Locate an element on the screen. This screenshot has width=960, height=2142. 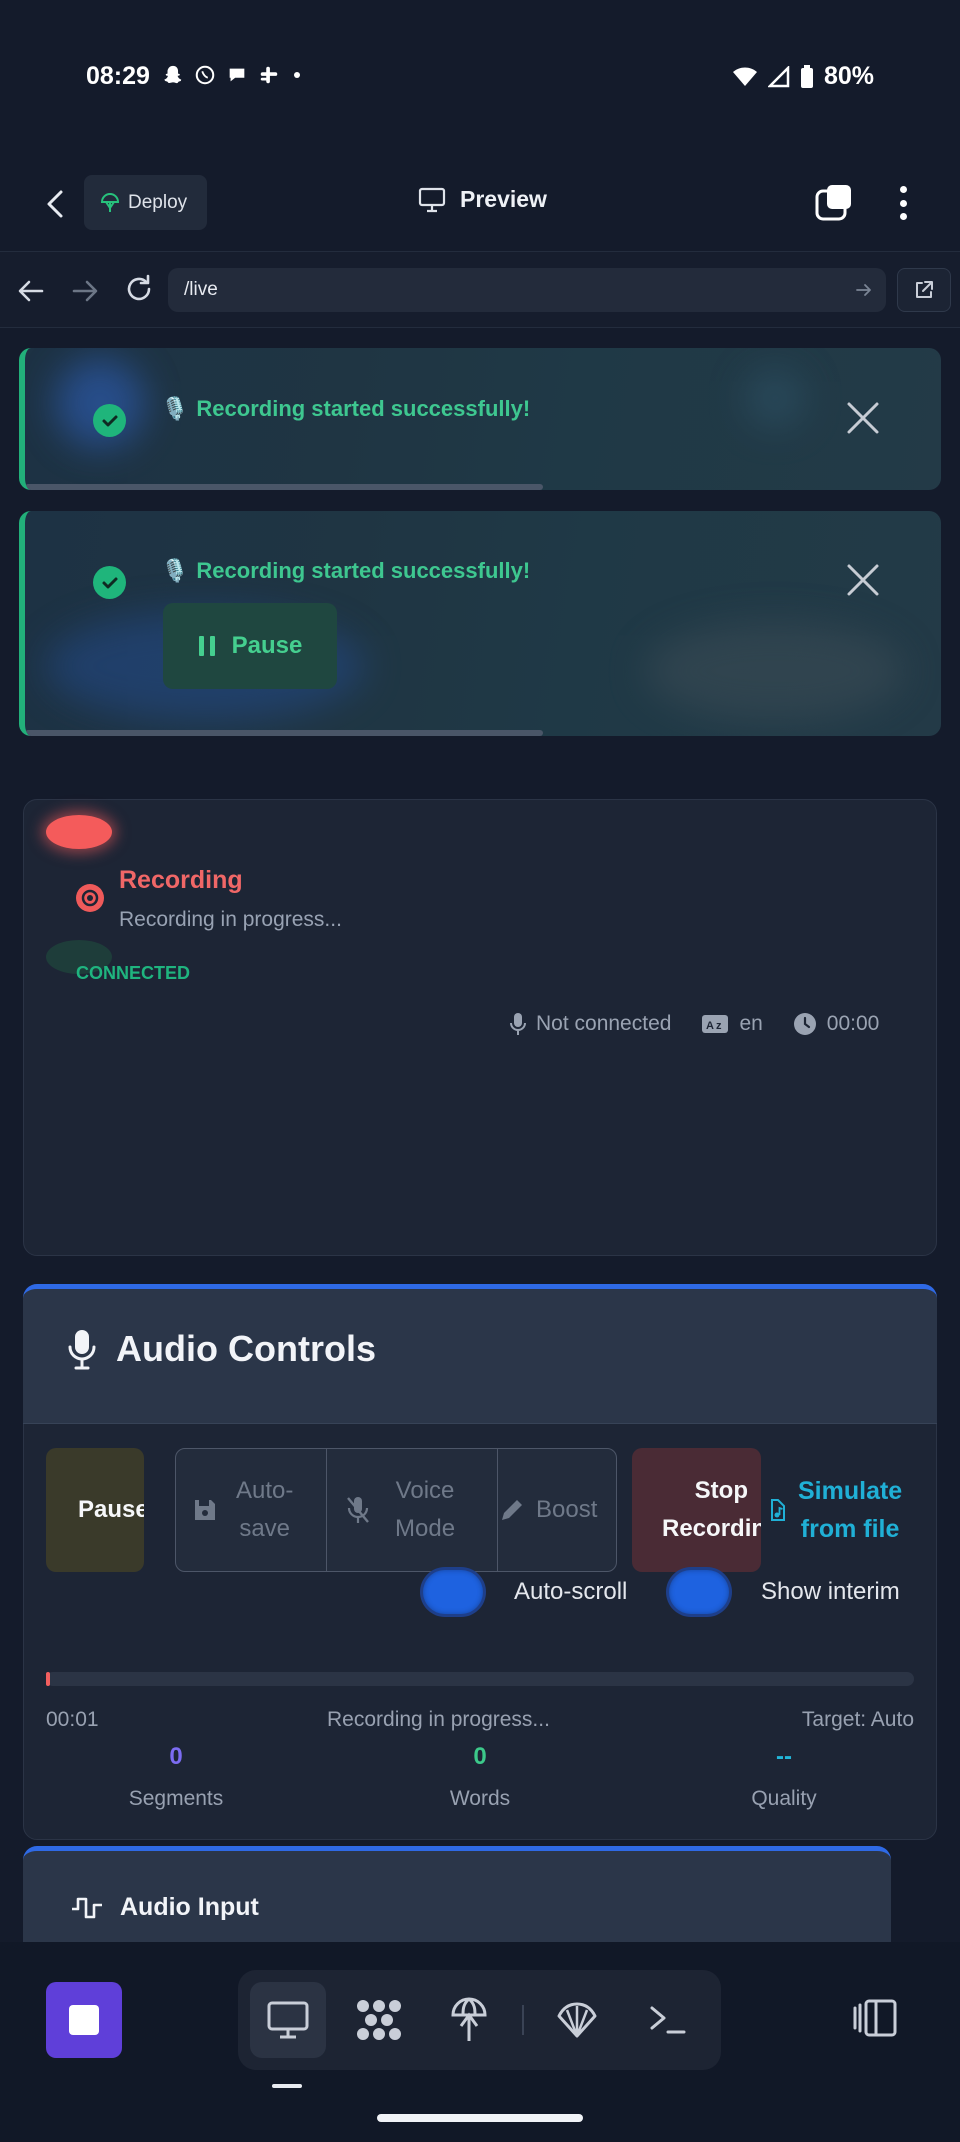
toast-notification: 🎙️ Recording started successfully! is located at coordinates (480, 419).